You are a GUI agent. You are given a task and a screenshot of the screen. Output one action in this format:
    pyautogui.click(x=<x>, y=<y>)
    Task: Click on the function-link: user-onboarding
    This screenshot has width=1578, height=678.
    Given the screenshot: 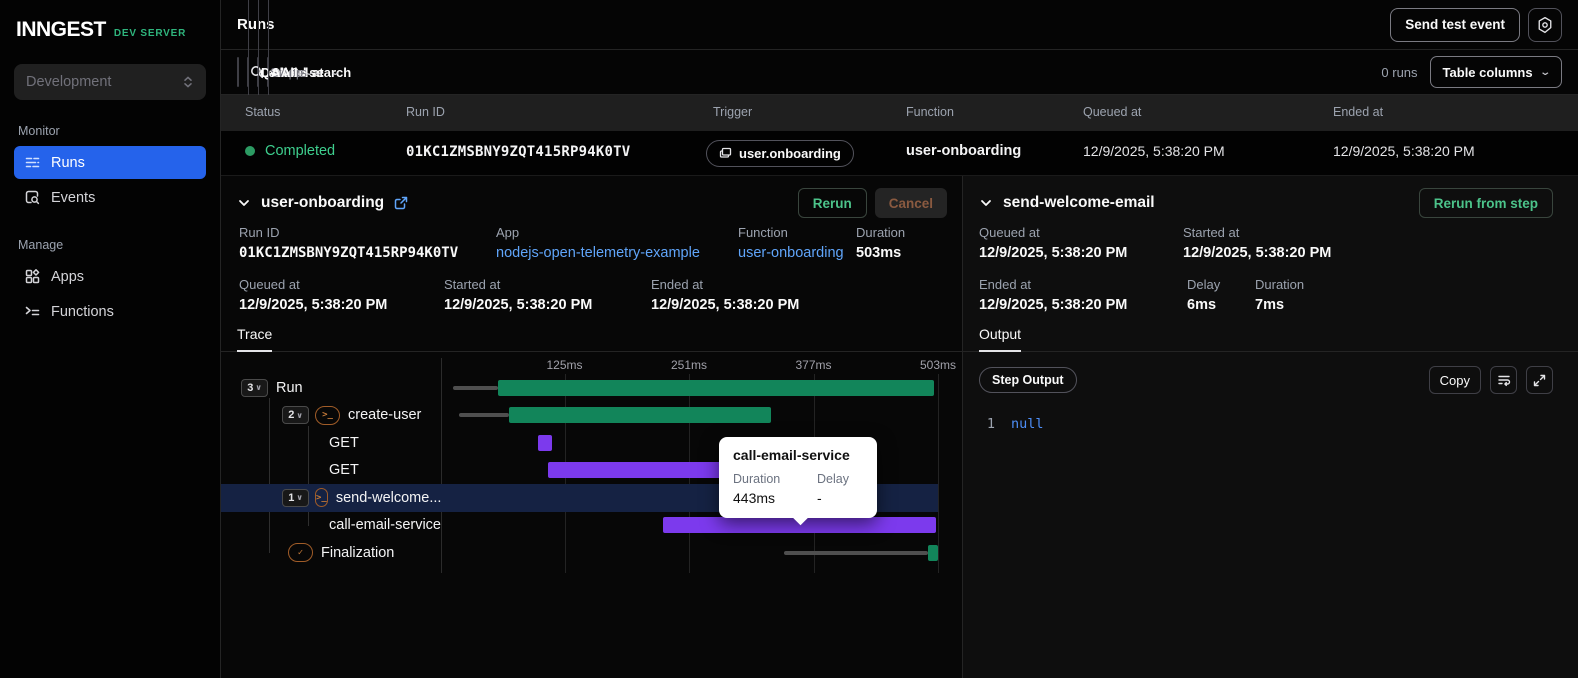 What is the action you would take?
    pyautogui.click(x=791, y=253)
    